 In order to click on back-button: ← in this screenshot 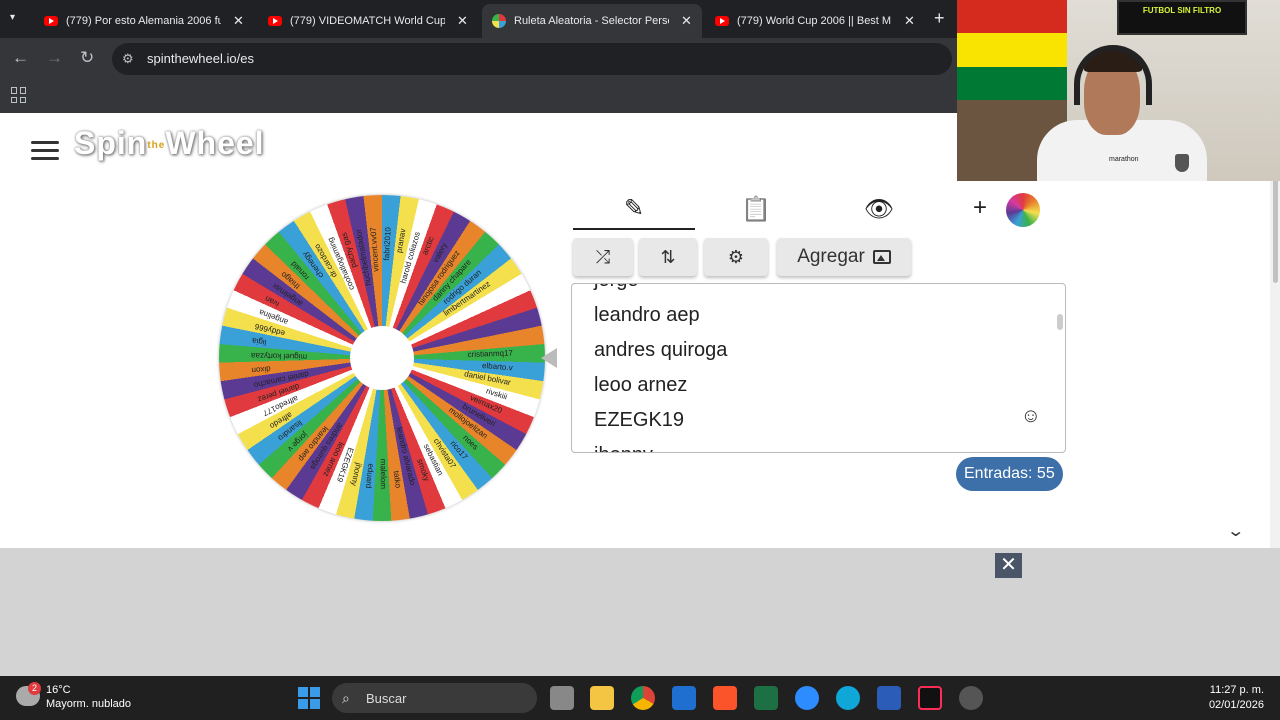, I will do `click(20, 58)`.